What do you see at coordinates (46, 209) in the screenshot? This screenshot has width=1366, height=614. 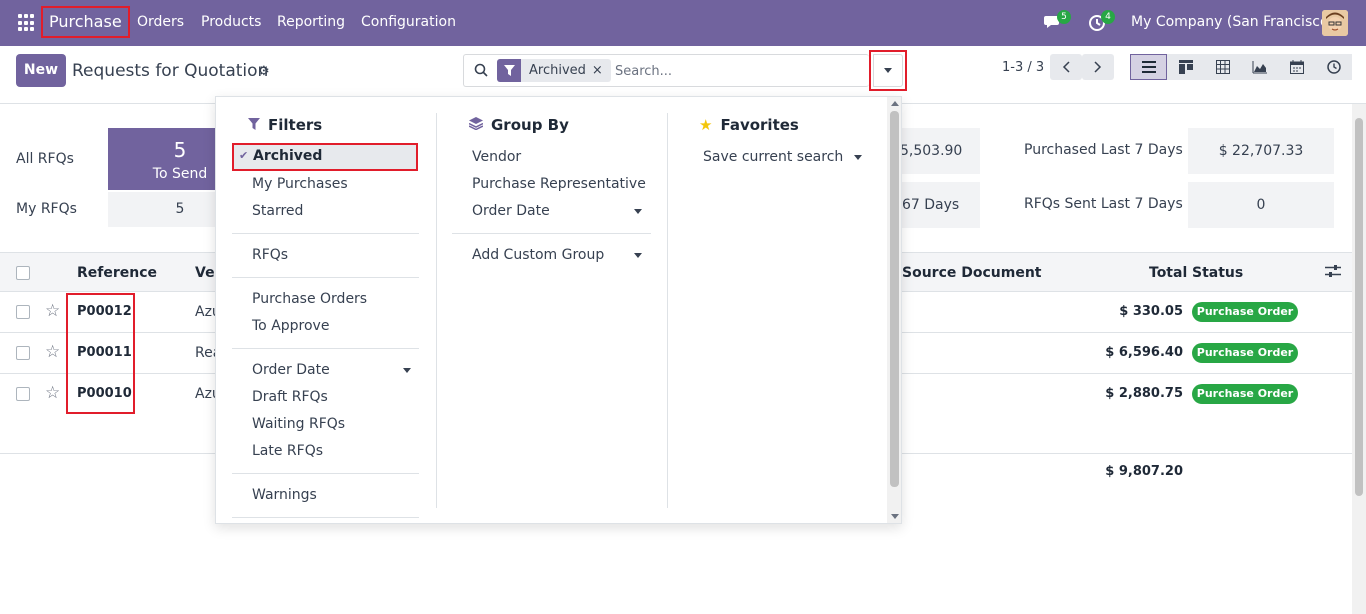 I see `my-rfqs-label: My RFQs` at bounding box center [46, 209].